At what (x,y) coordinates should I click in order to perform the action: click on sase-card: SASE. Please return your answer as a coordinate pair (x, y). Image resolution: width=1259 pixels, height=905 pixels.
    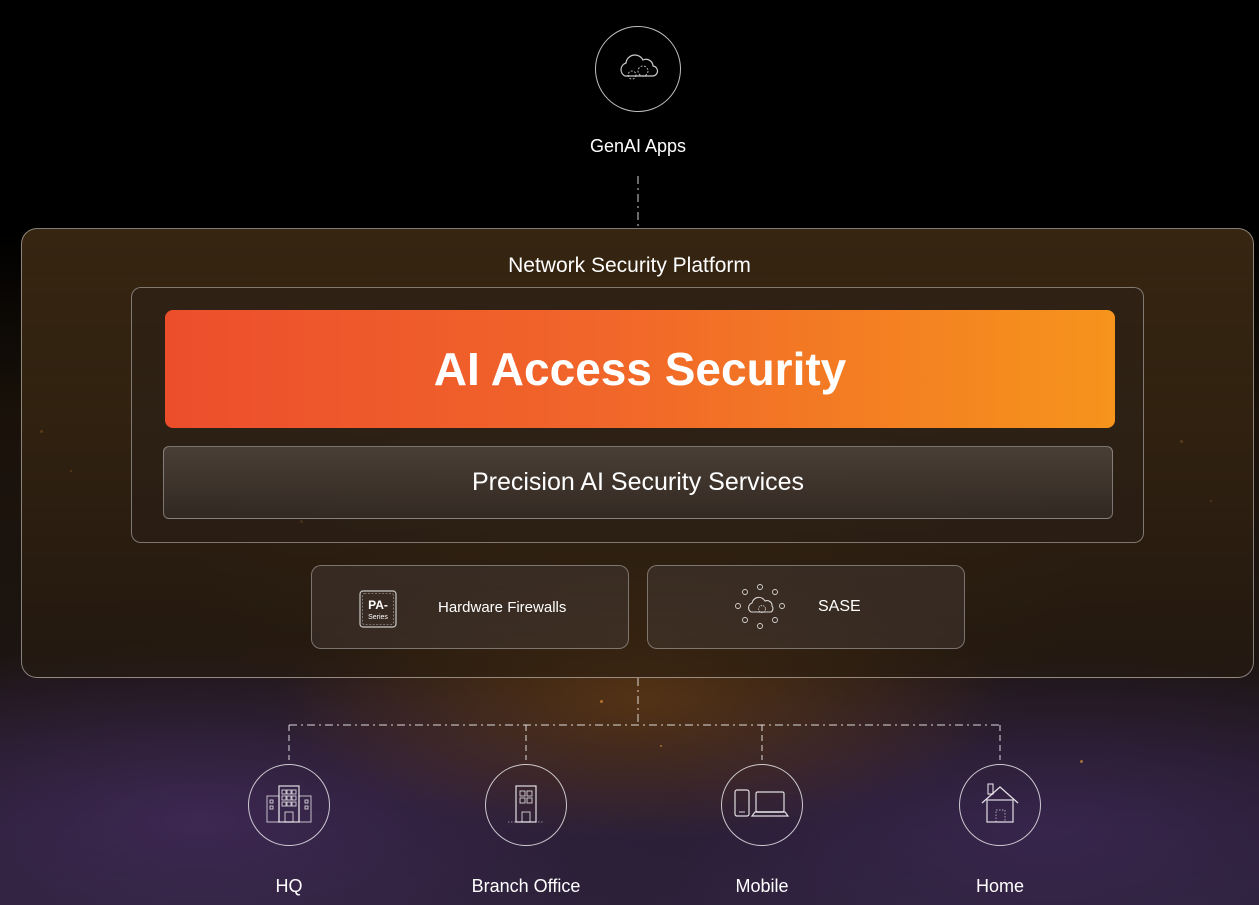
    Looking at the image, I should click on (806, 607).